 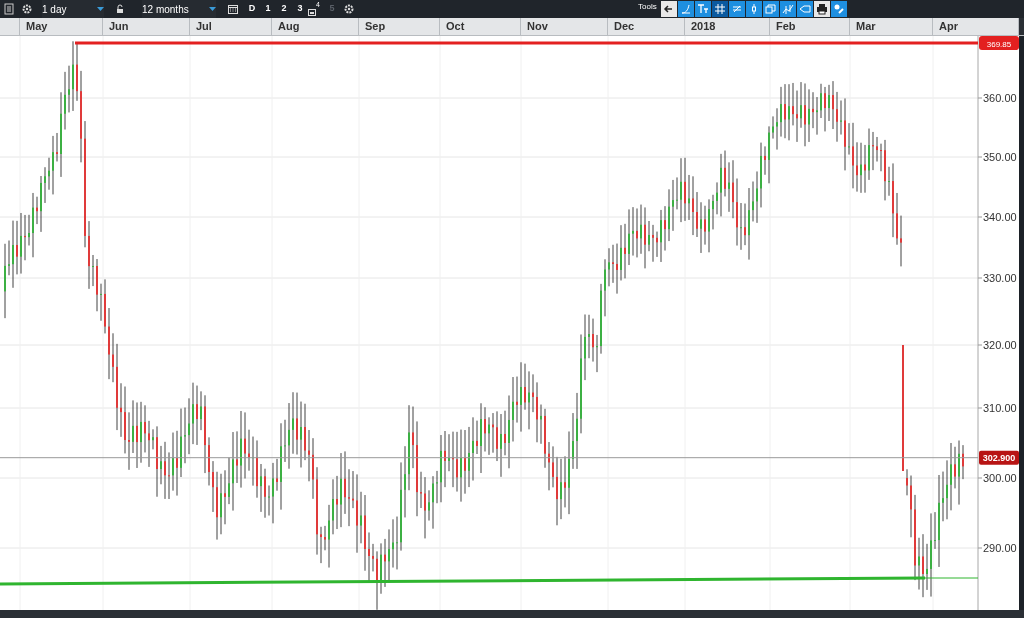 What do you see at coordinates (252, 9) in the screenshot?
I see `period-button: D` at bounding box center [252, 9].